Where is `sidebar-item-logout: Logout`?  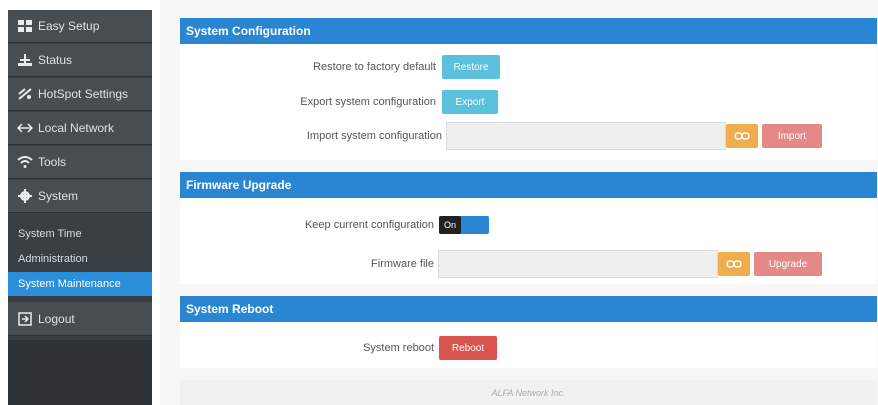
sidebar-item-logout: Logout is located at coordinates (80, 319).